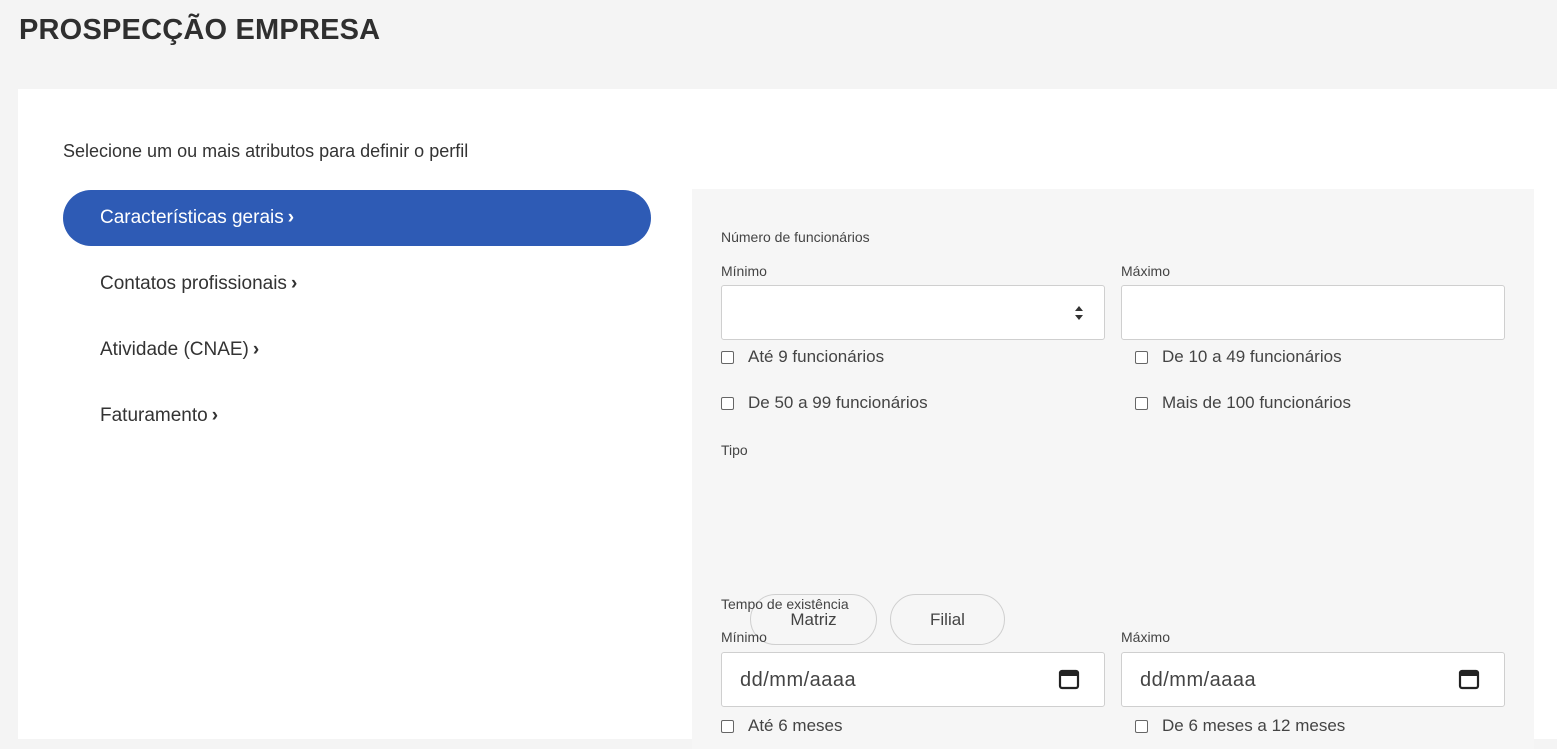  I want to click on nav-item-label: Características gerais, so click(192, 217).